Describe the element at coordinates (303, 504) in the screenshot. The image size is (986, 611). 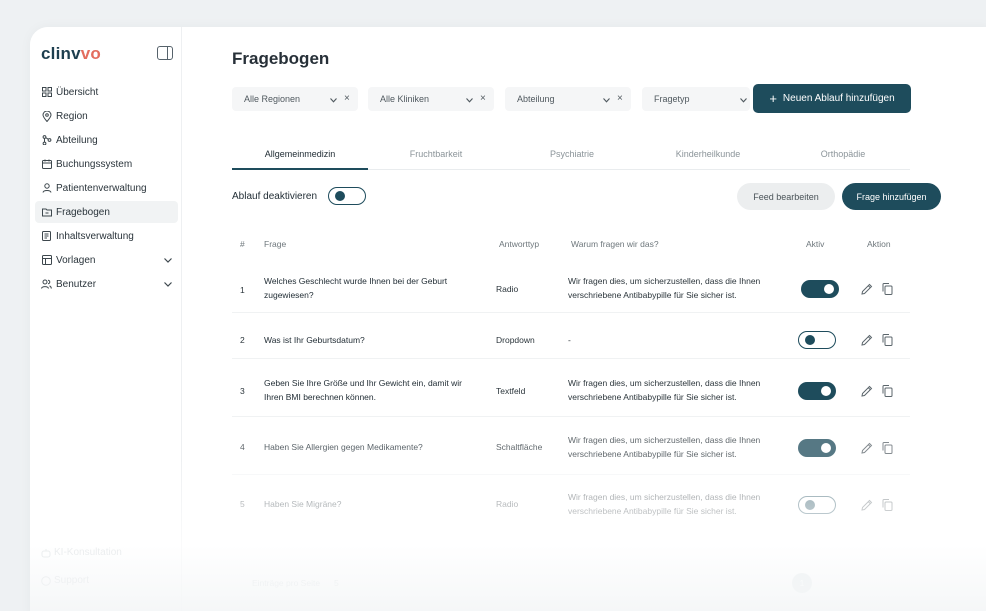
I see `row-question: Haben Sie Migräne?` at that location.